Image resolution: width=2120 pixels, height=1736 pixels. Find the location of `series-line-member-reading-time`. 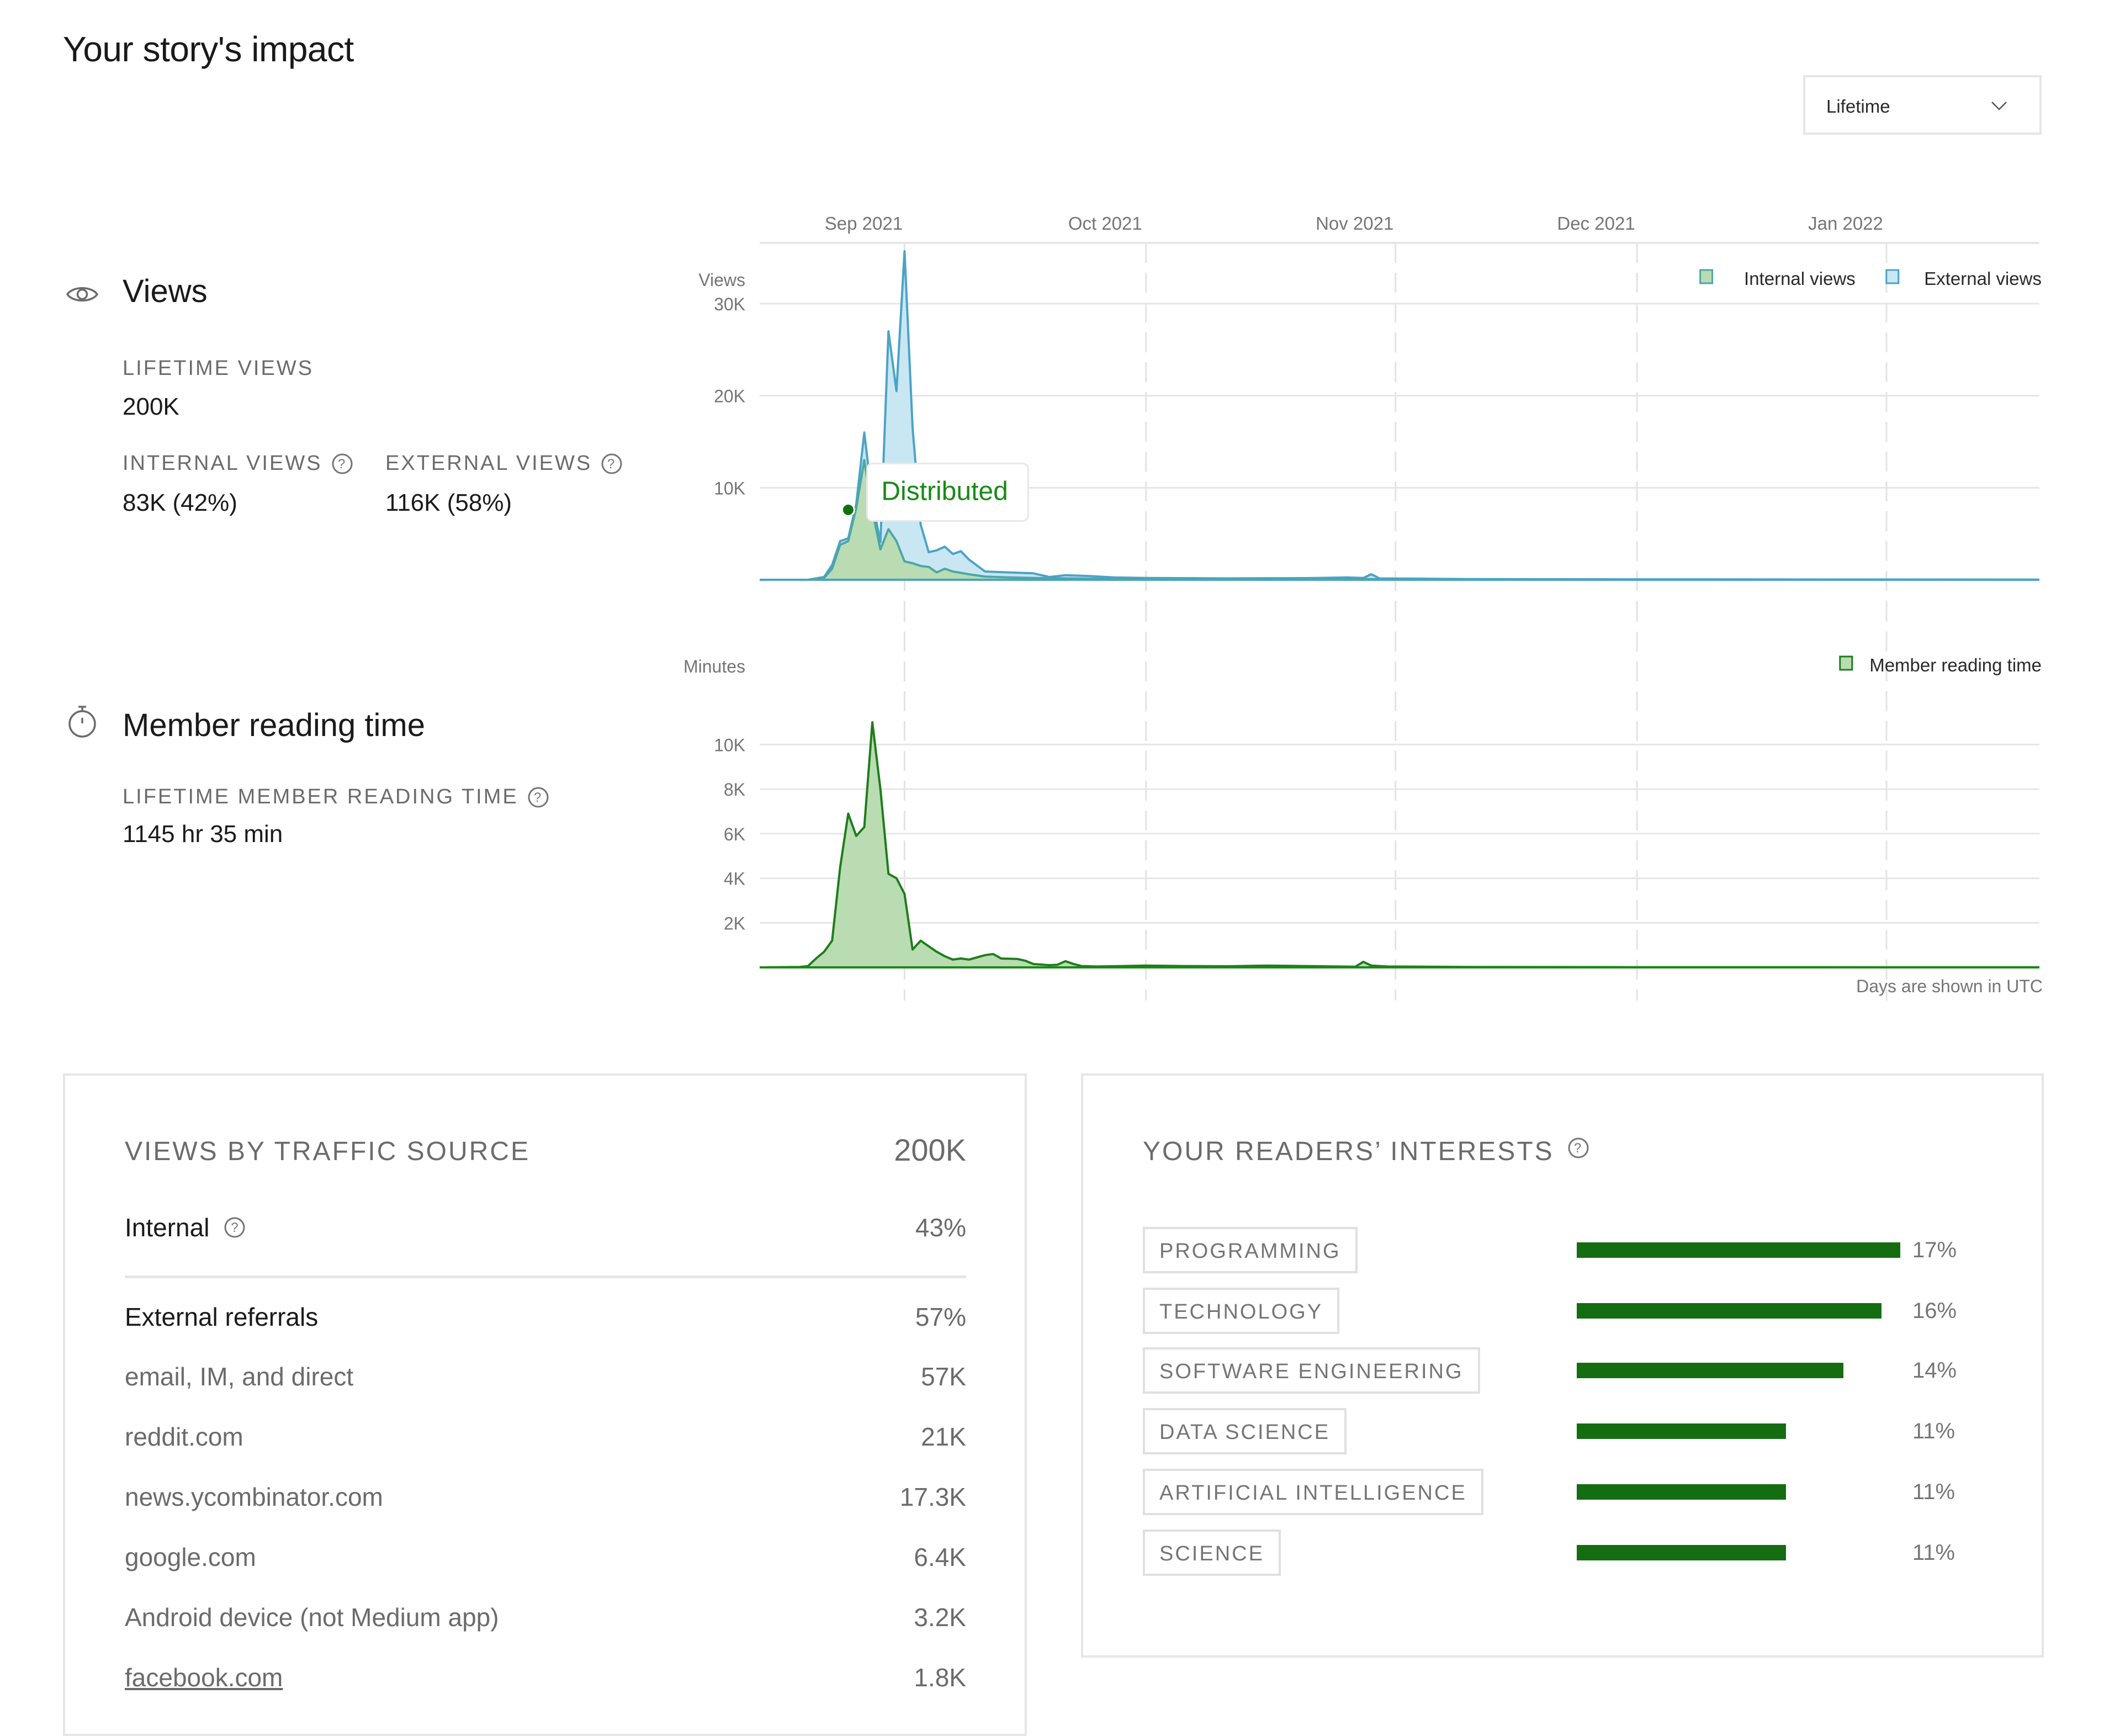

series-line-member-reading-time is located at coordinates (1400, 844).